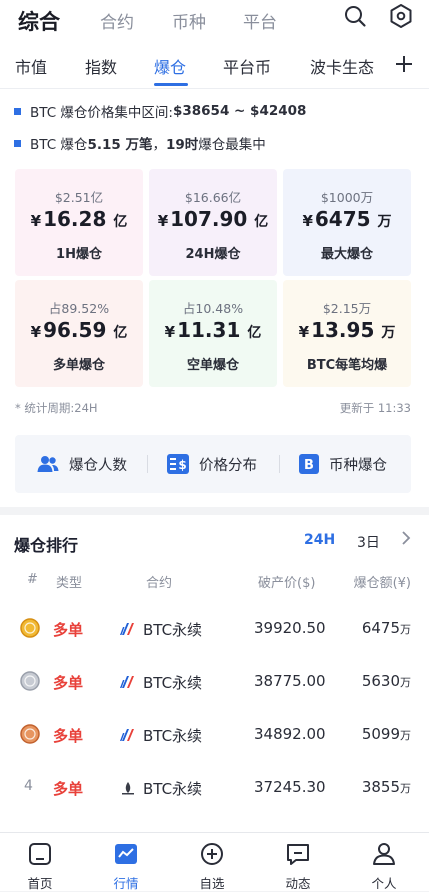  What do you see at coordinates (404, 66) in the screenshot?
I see `add-tab-icon` at bounding box center [404, 66].